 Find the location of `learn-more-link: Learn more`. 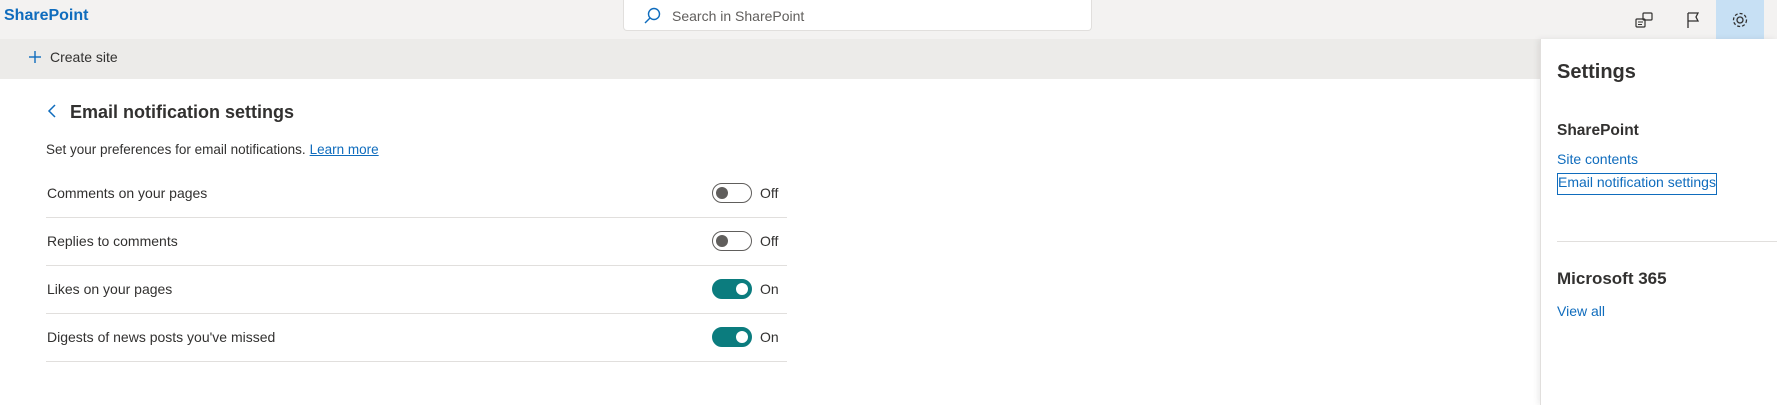

learn-more-link: Learn more is located at coordinates (344, 149).